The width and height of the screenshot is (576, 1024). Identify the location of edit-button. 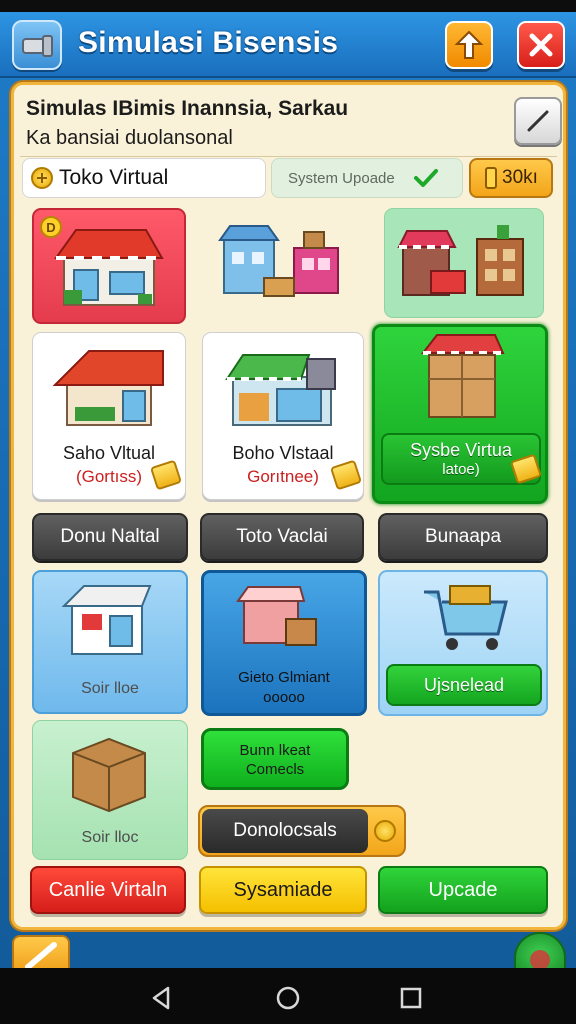
(538, 121).